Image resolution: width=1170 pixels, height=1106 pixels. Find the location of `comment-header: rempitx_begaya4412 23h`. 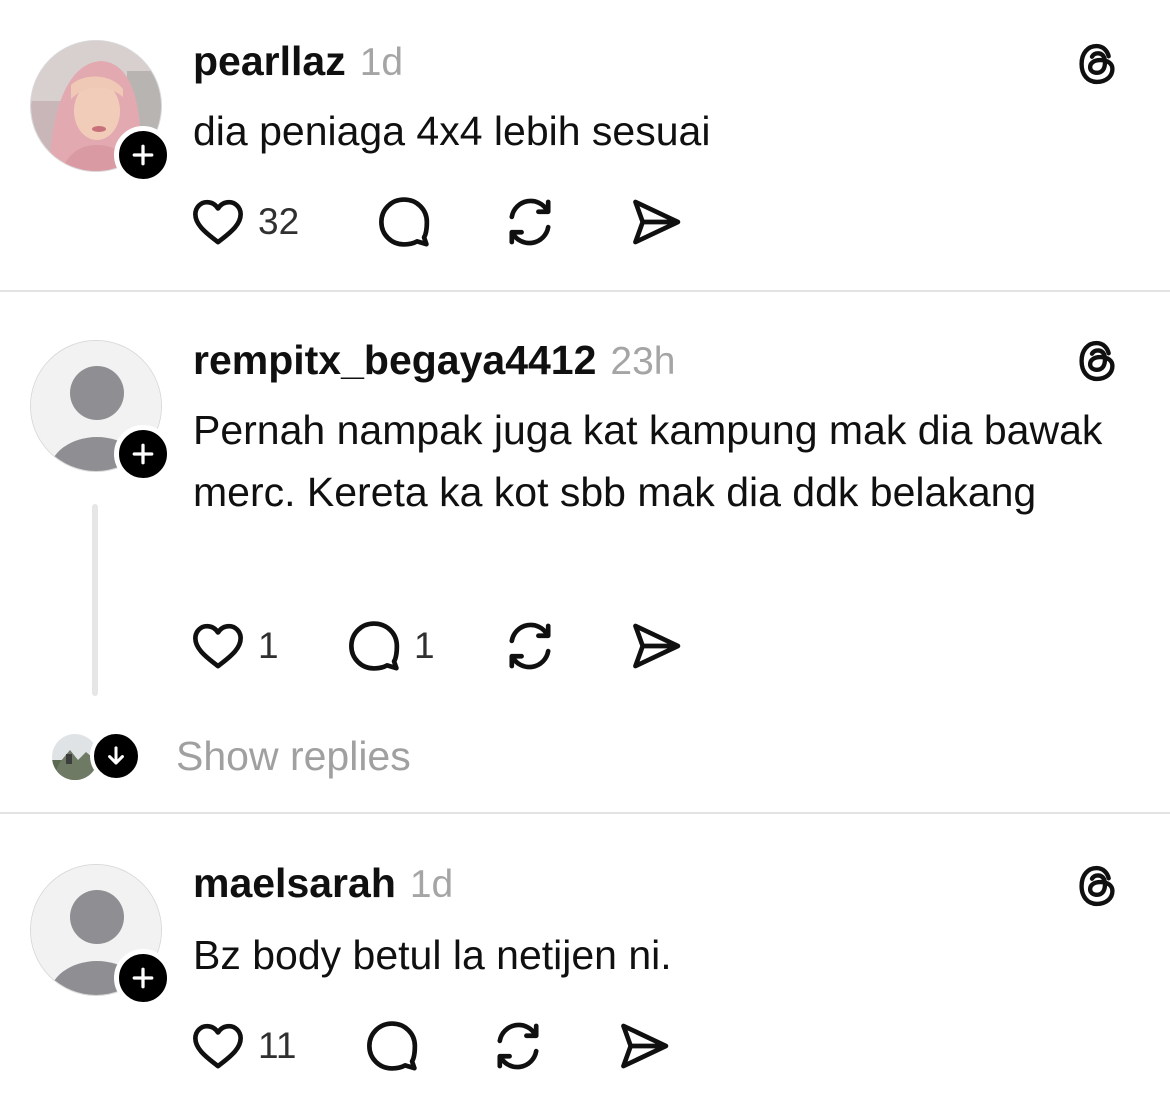

comment-header: rempitx_begaya4412 23h is located at coordinates (434, 362).